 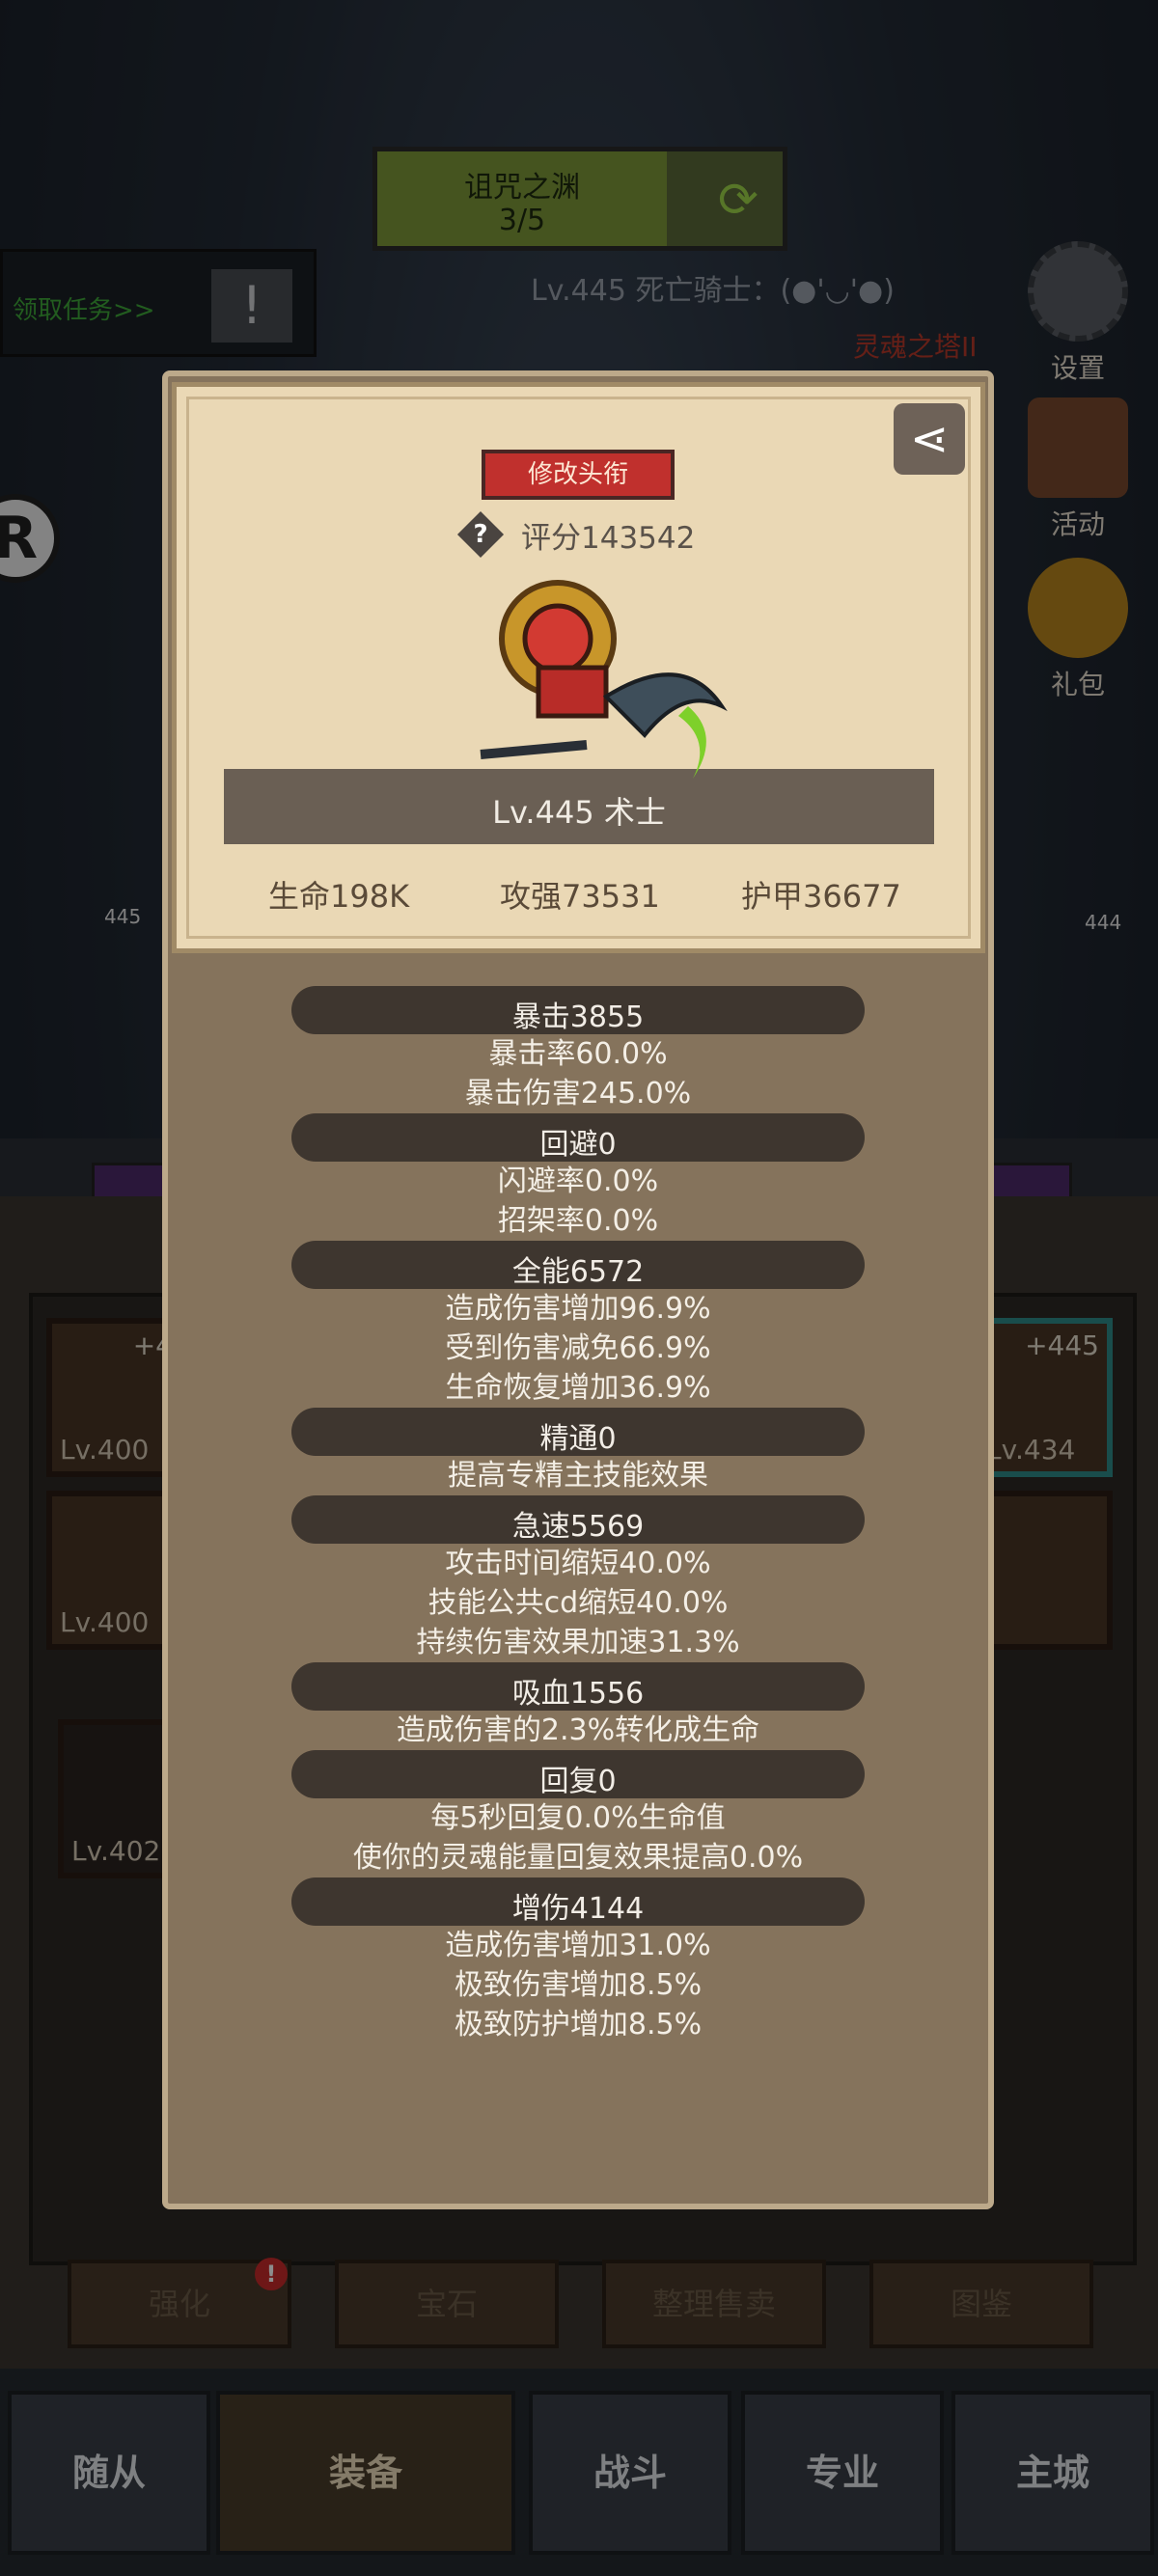 What do you see at coordinates (578, 1730) in the screenshot?
I see `stat-line: 造成伤害的2.3%转化成生命` at bounding box center [578, 1730].